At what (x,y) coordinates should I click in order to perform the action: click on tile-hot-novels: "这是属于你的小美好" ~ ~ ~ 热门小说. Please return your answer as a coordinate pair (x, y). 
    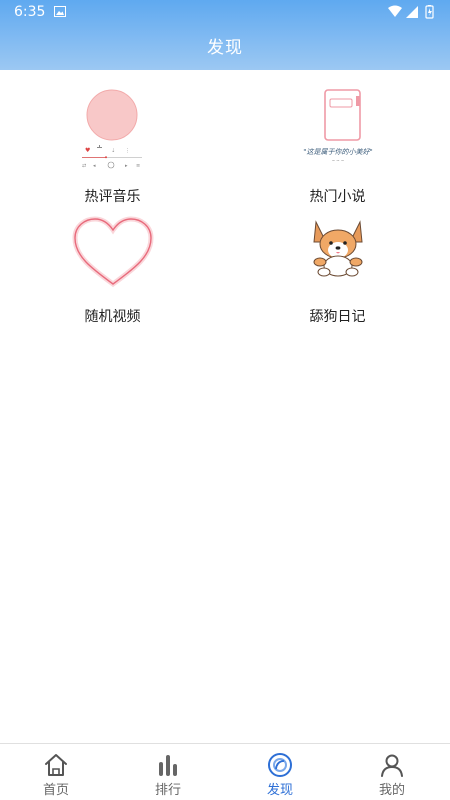
    Looking at the image, I should click on (337, 145).